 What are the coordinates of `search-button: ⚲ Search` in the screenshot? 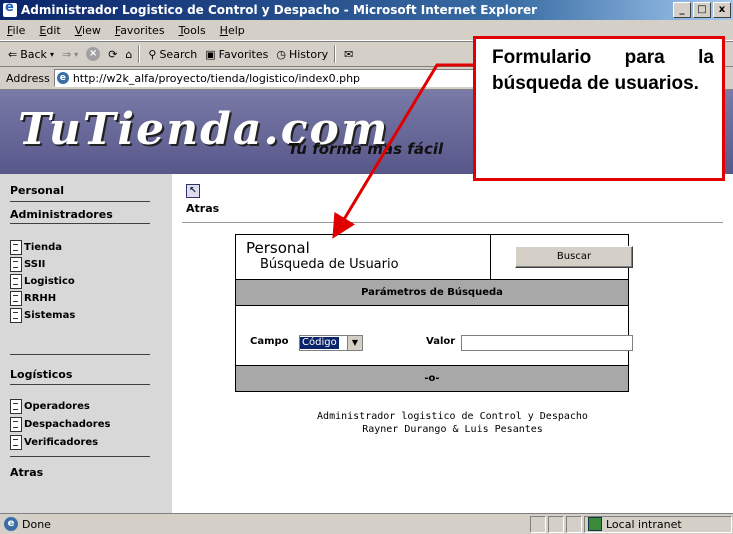 It's located at (172, 54).